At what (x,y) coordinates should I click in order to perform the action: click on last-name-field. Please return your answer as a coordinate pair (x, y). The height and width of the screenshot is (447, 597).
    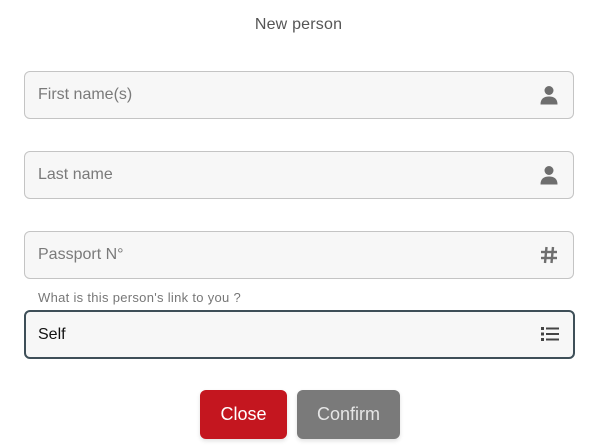
    Looking at the image, I should click on (299, 175).